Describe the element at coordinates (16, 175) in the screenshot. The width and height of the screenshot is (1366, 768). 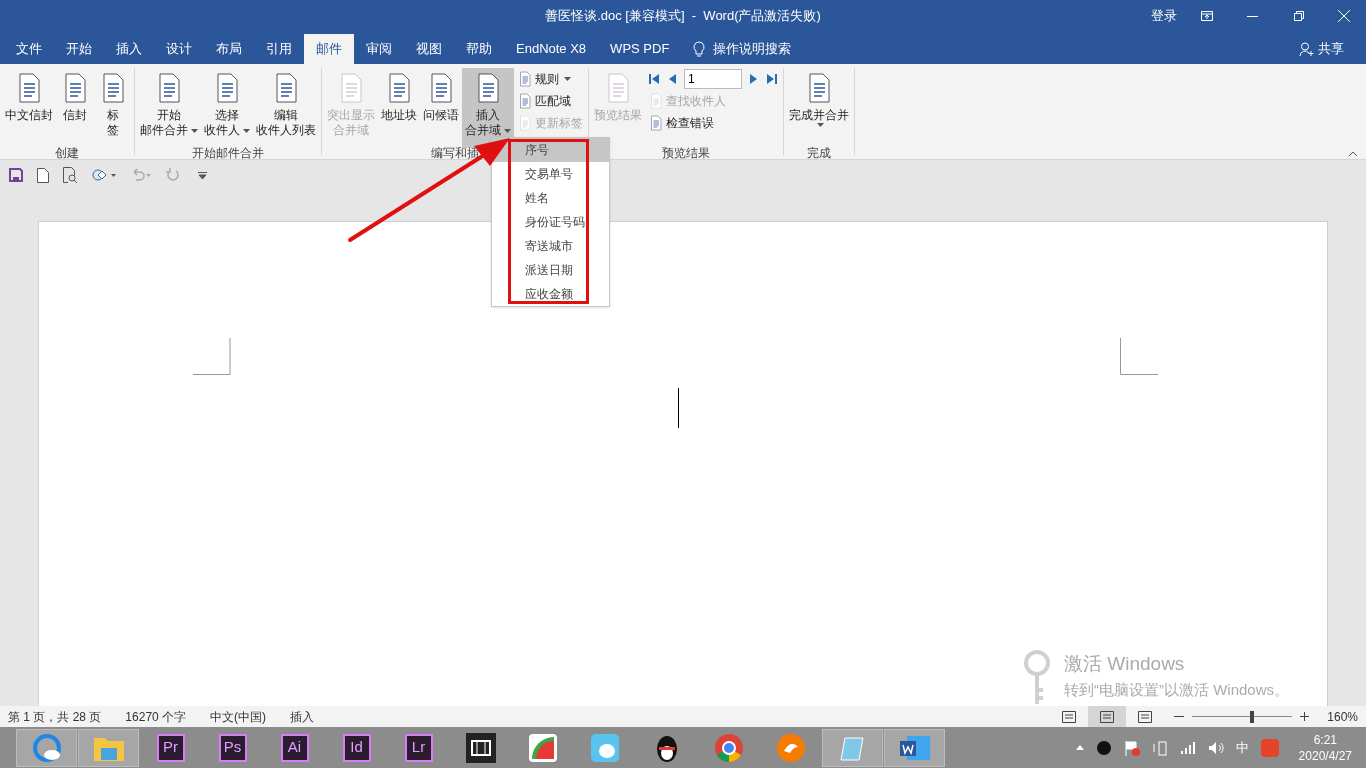
I see `save-icon` at that location.